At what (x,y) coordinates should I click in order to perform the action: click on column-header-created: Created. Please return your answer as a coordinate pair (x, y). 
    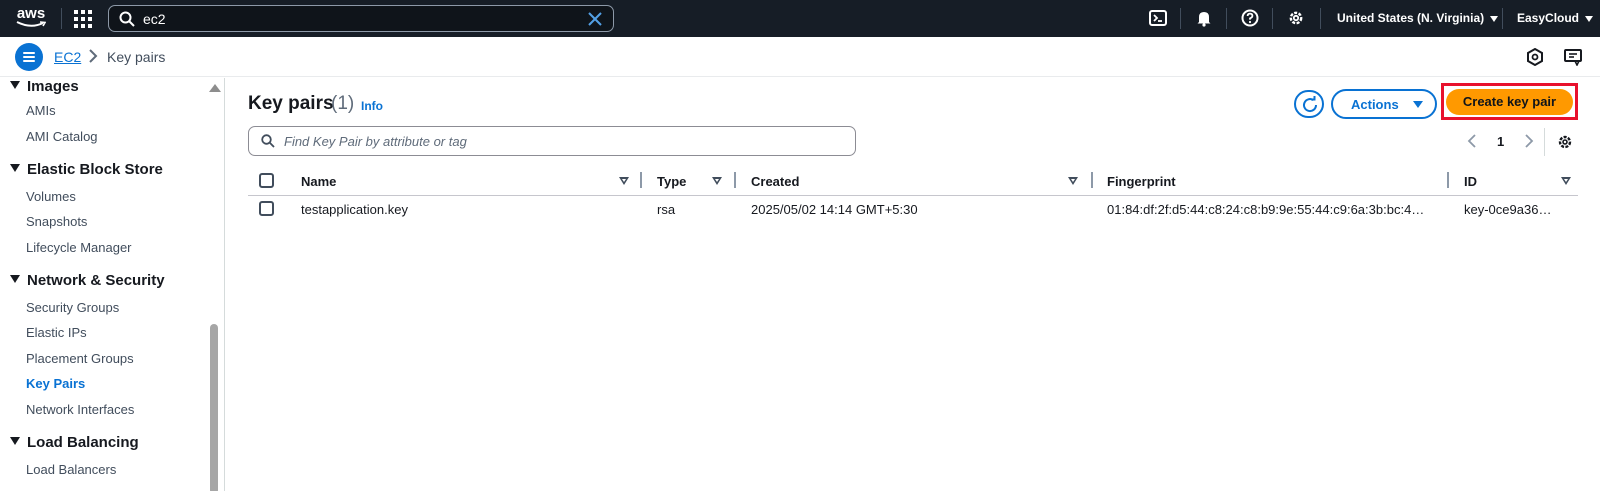
    Looking at the image, I should click on (775, 181).